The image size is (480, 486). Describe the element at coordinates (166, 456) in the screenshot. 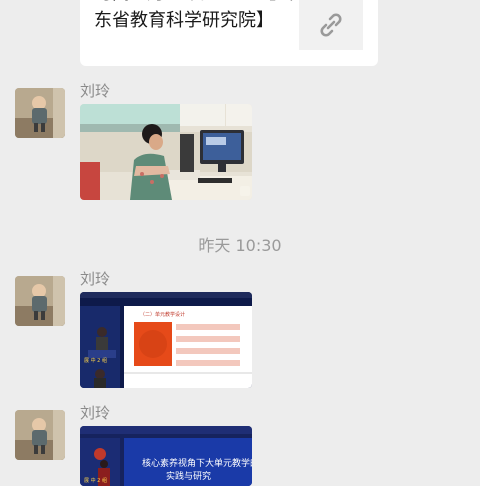

I see `image-message-screenshot: 展 中 2 组 核心素养视角下大单元教学的 实践与研究` at that location.